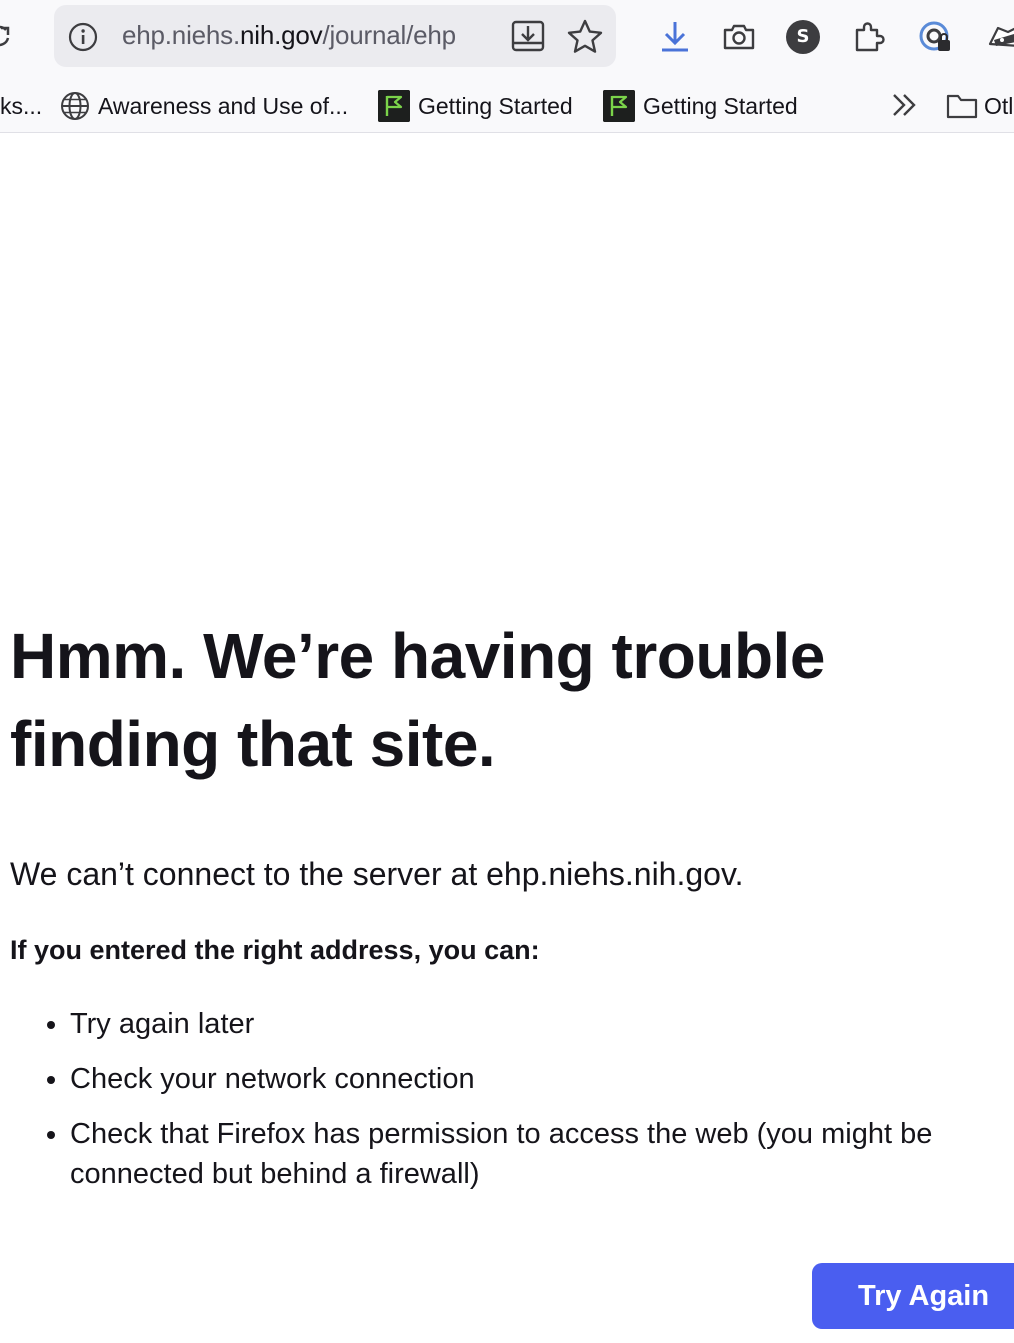  I want to click on url-prefix: ehp.niehs., so click(181, 35).